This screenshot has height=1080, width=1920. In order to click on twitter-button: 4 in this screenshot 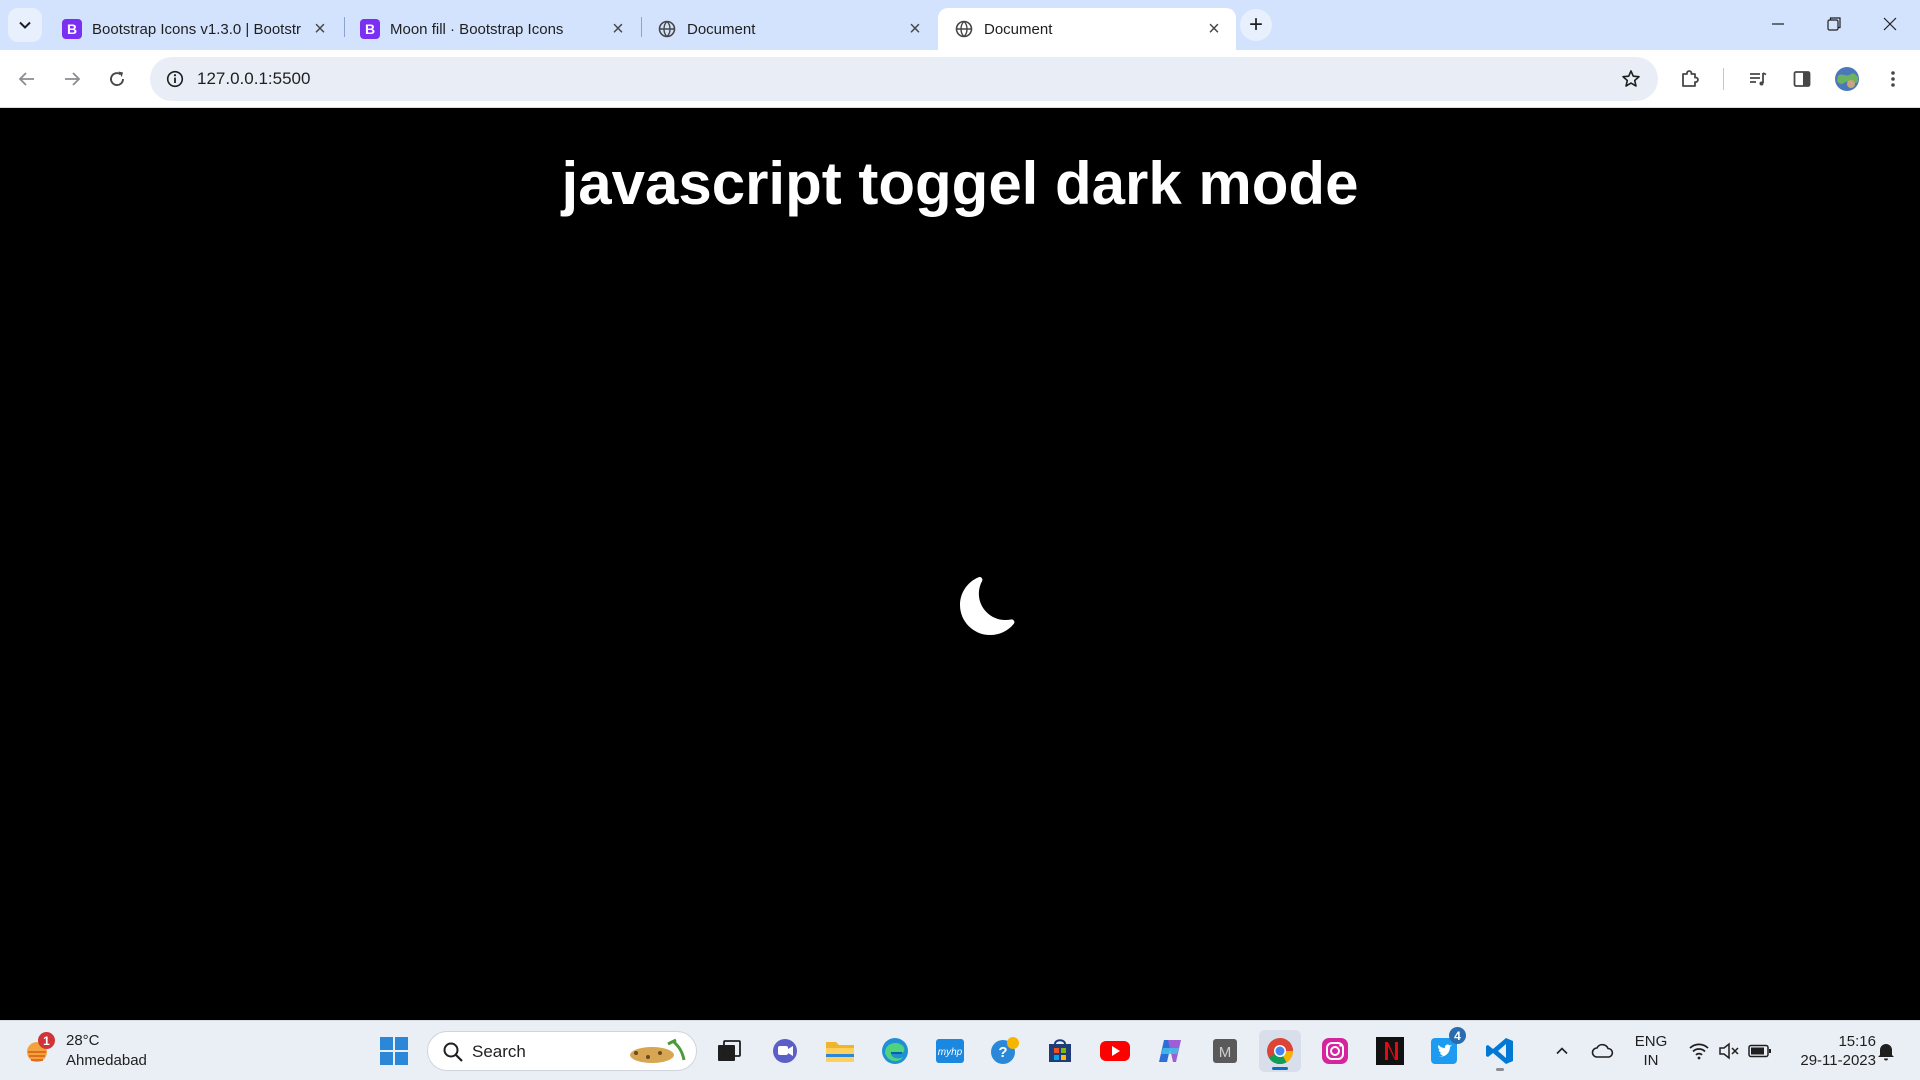, I will do `click(1445, 1049)`.